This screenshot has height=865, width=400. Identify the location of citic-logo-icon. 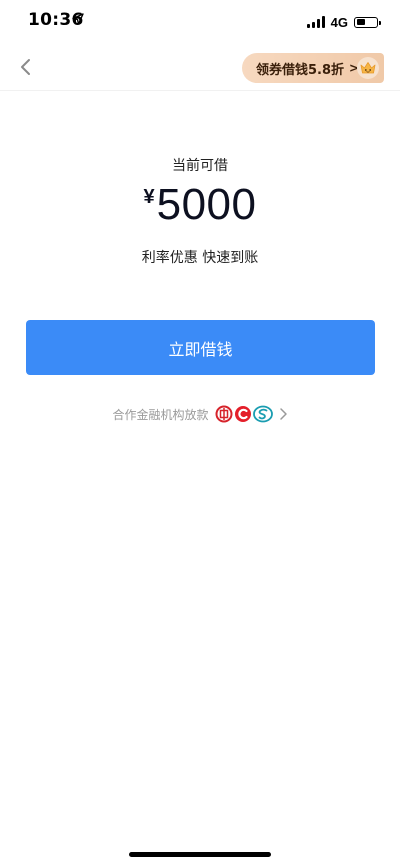
(262, 414).